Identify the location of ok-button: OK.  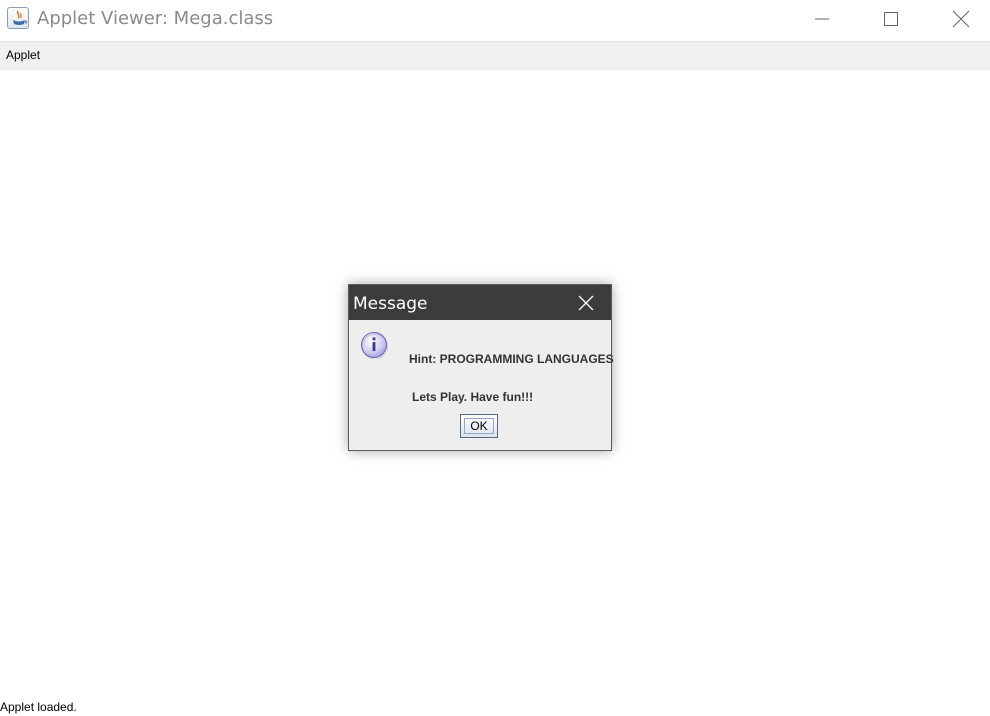
(479, 426).